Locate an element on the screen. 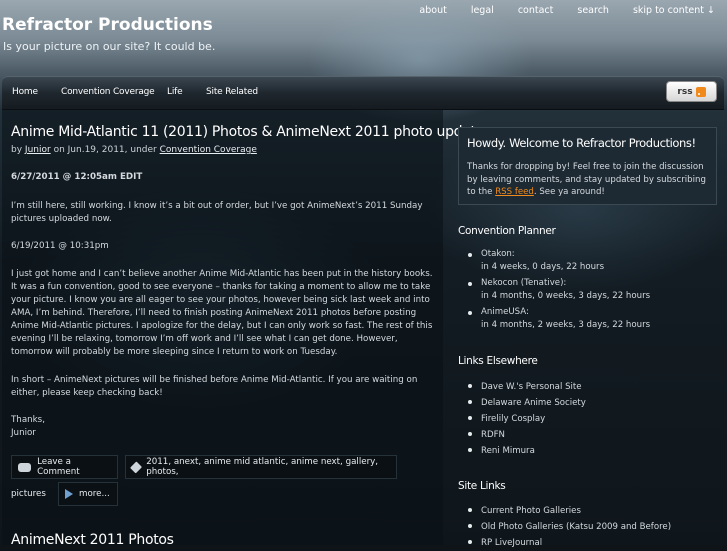 The image size is (727, 551). link-item: RDFN is located at coordinates (593, 435).